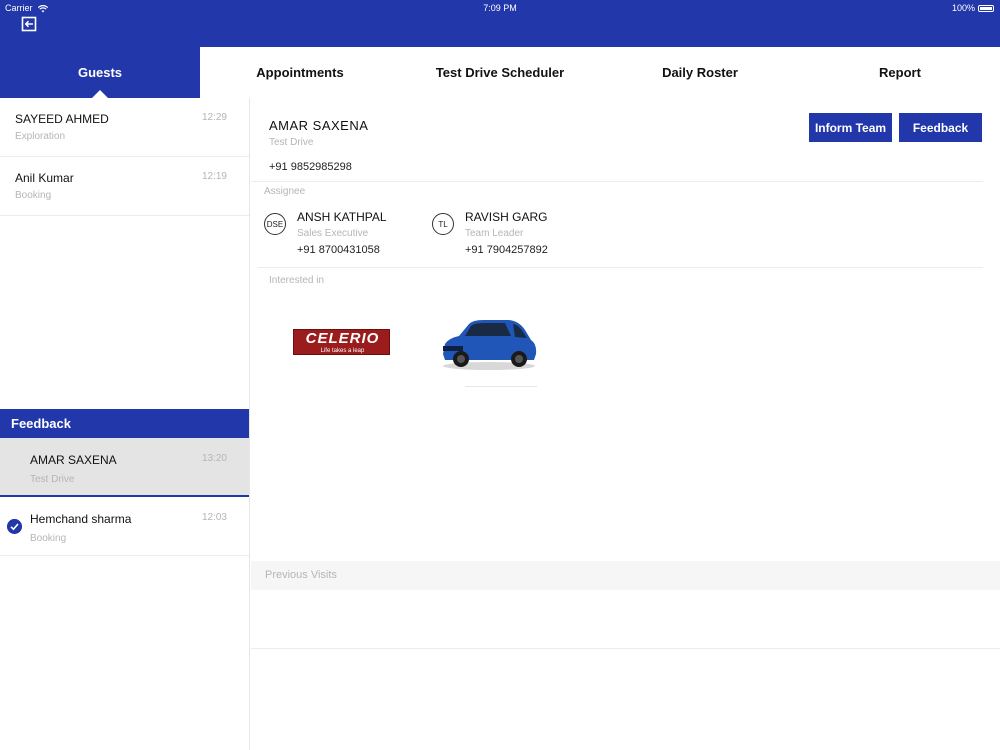 This screenshot has height=750, width=1000. Describe the element at coordinates (494, 233) in the screenshot. I see `assignee-role: Team Leader` at that location.